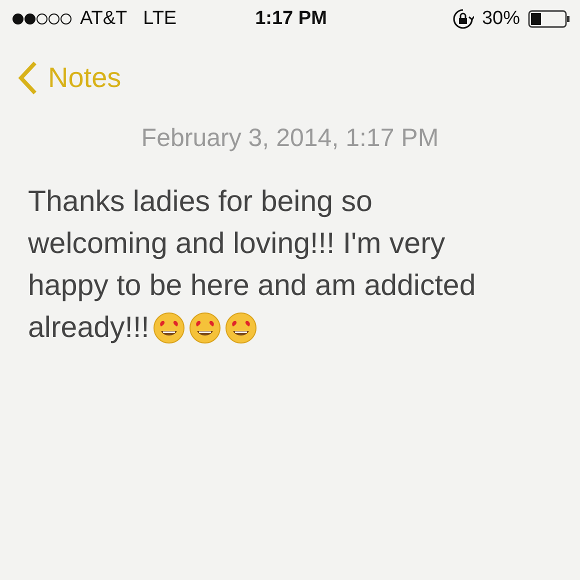 This screenshot has width=580, height=580. I want to click on back-button: Notes, so click(70, 78).